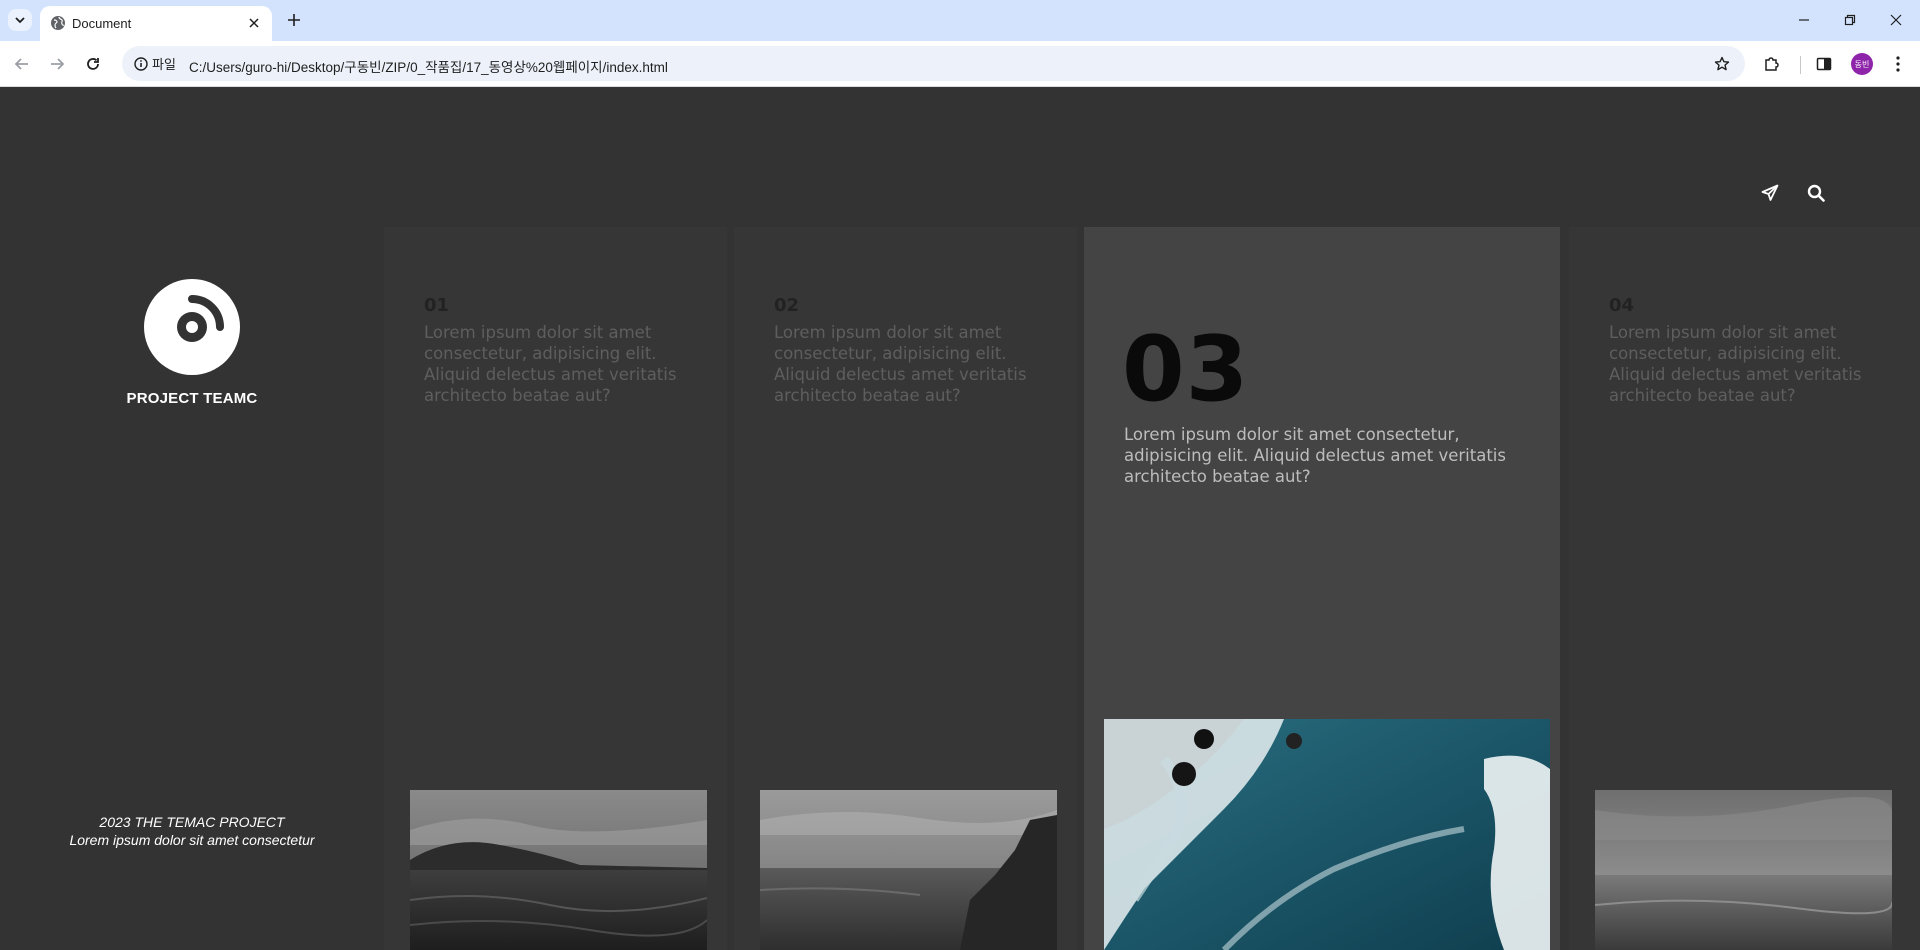  Describe the element at coordinates (156, 23) in the screenshot. I see `browser-tab: Document` at that location.